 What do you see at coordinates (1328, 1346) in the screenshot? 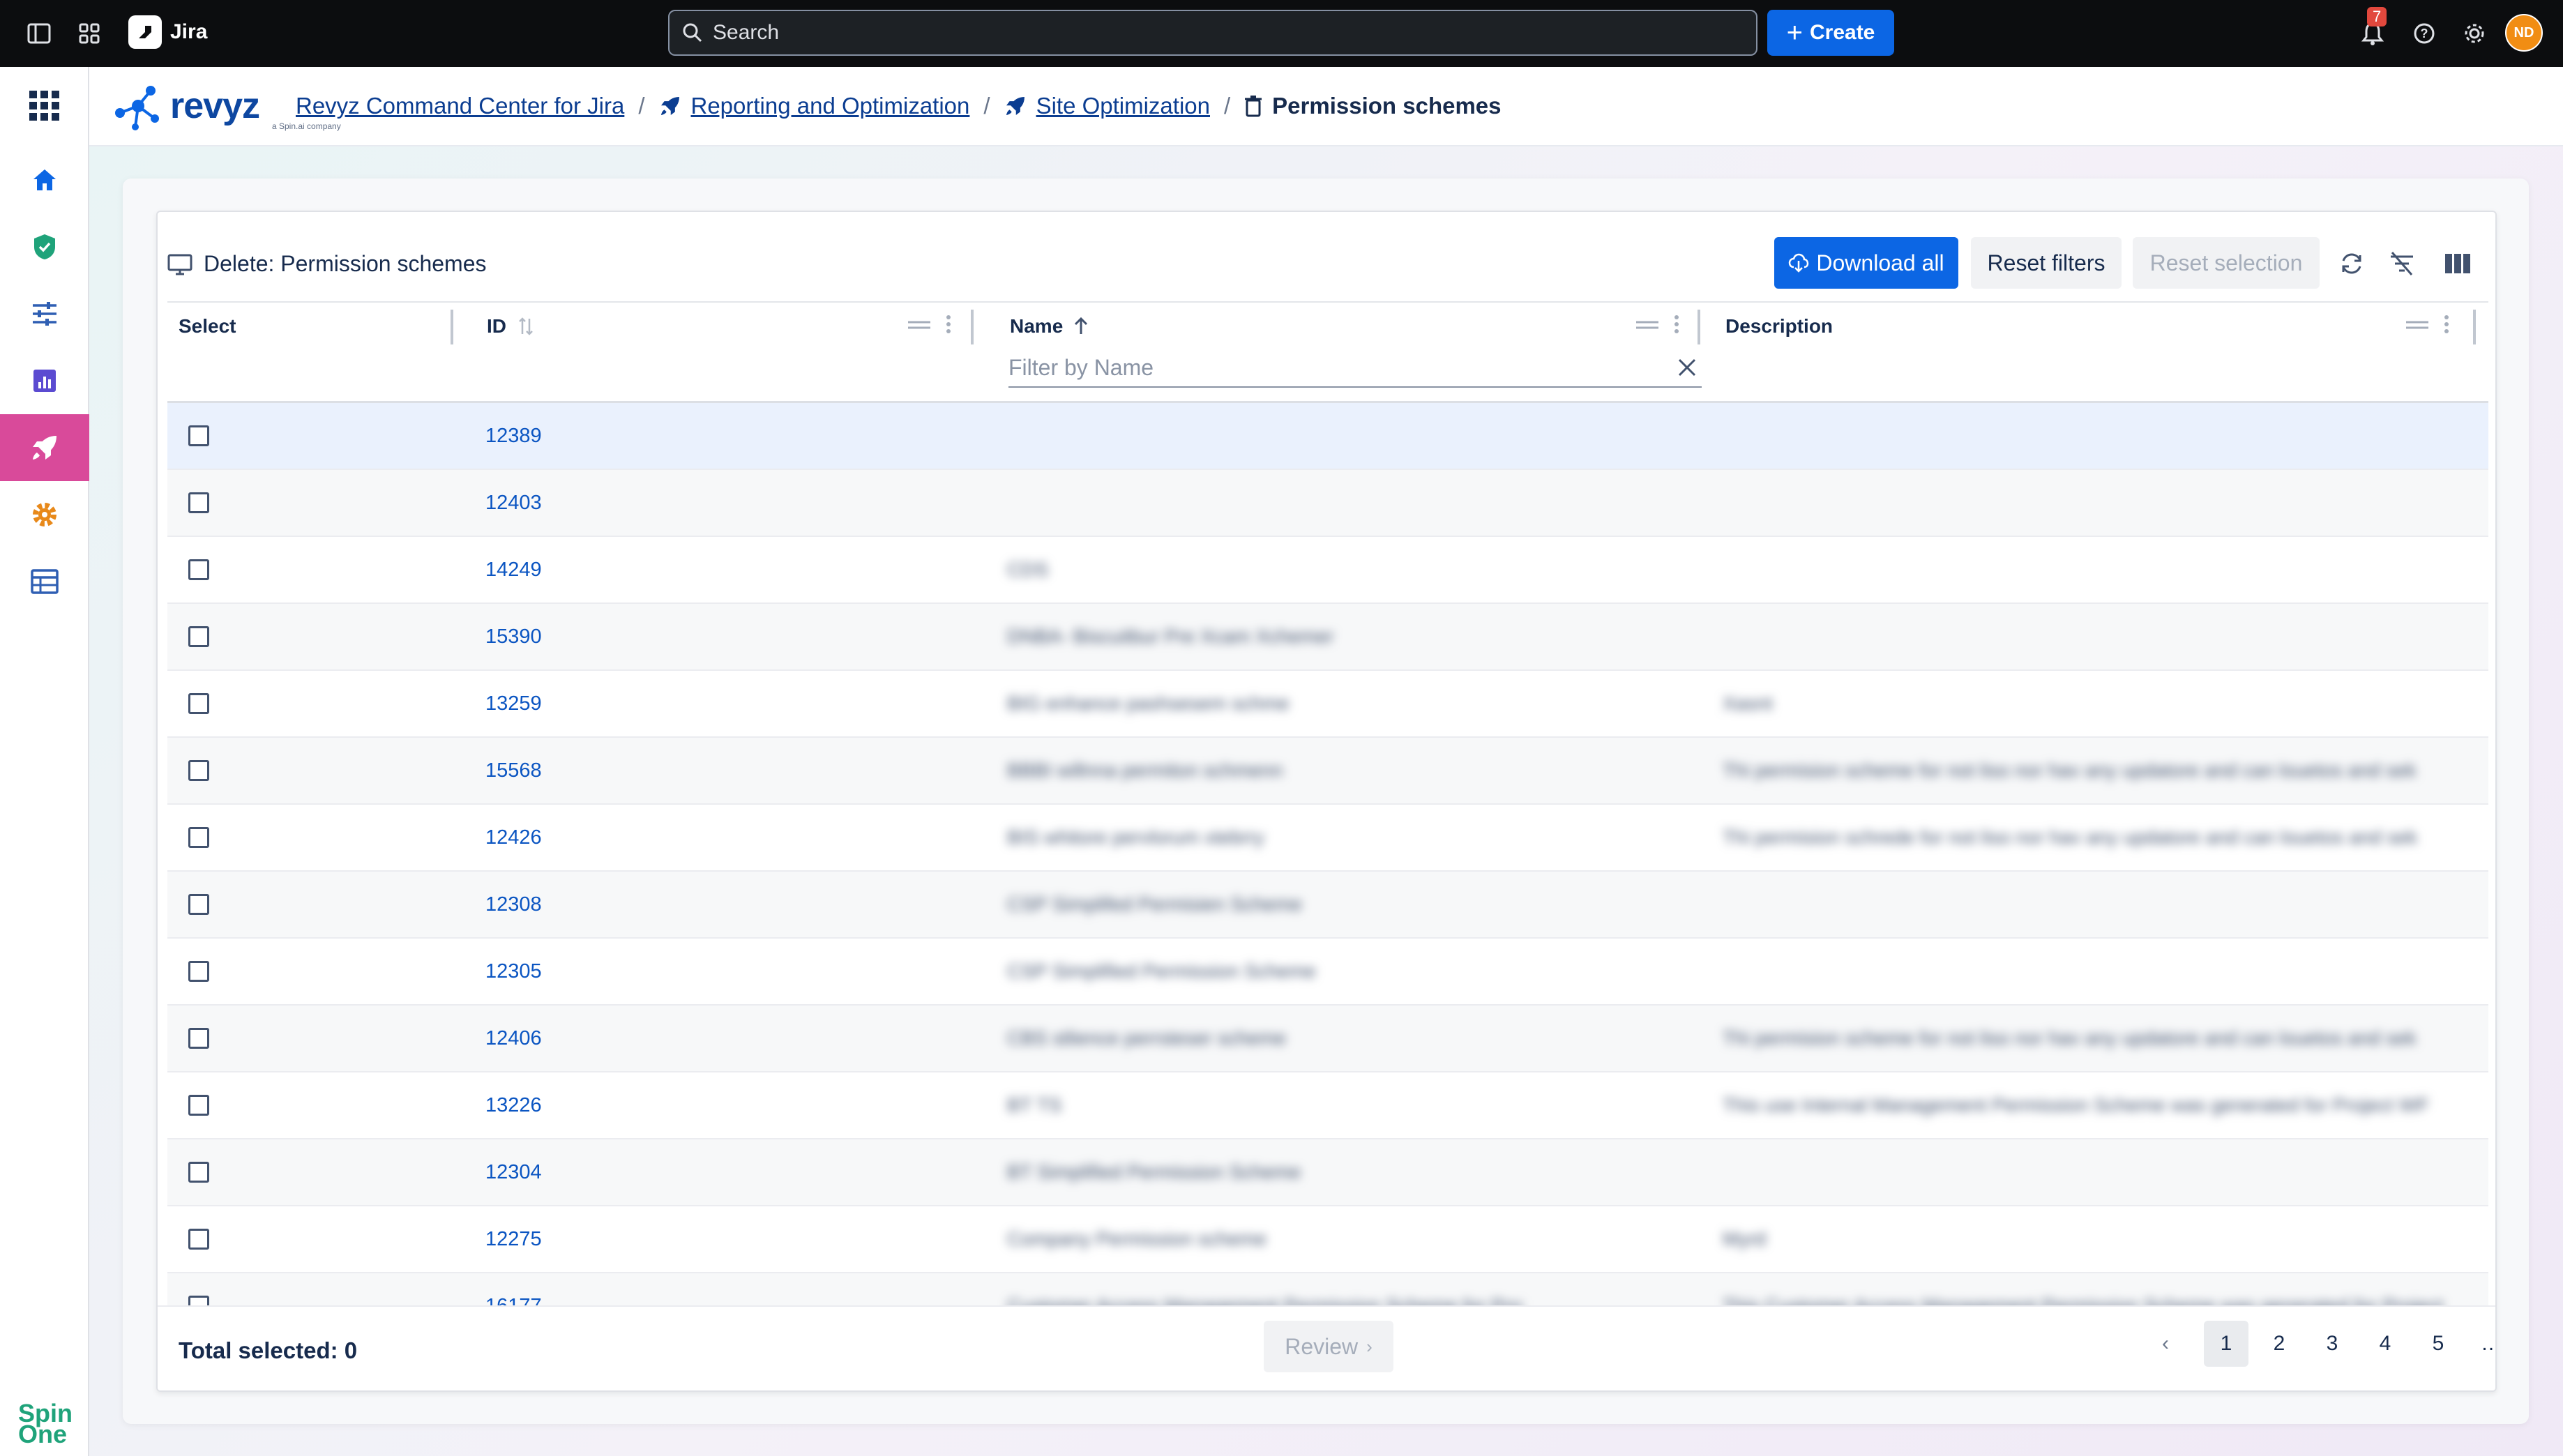
I see `review-button: Review ›` at bounding box center [1328, 1346].